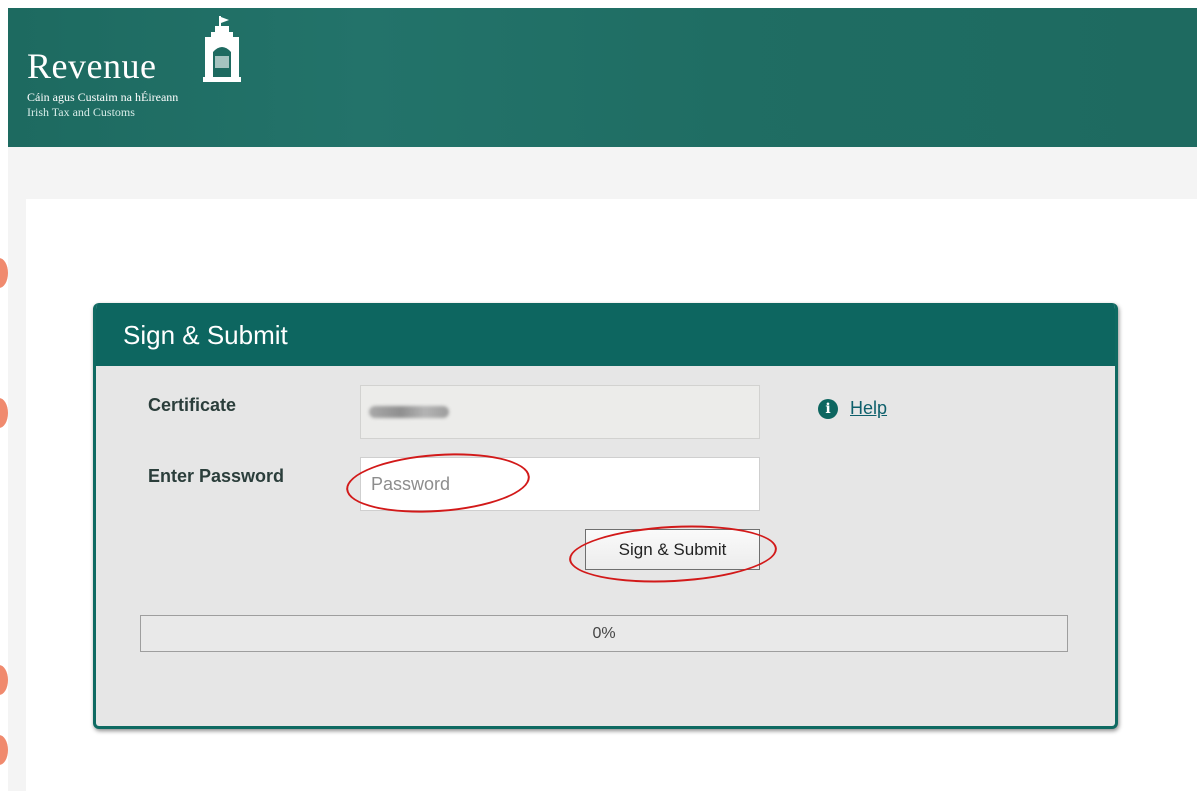 Image resolution: width=1197 pixels, height=791 pixels. What do you see at coordinates (560, 412) in the screenshot?
I see `certificate-field` at bounding box center [560, 412].